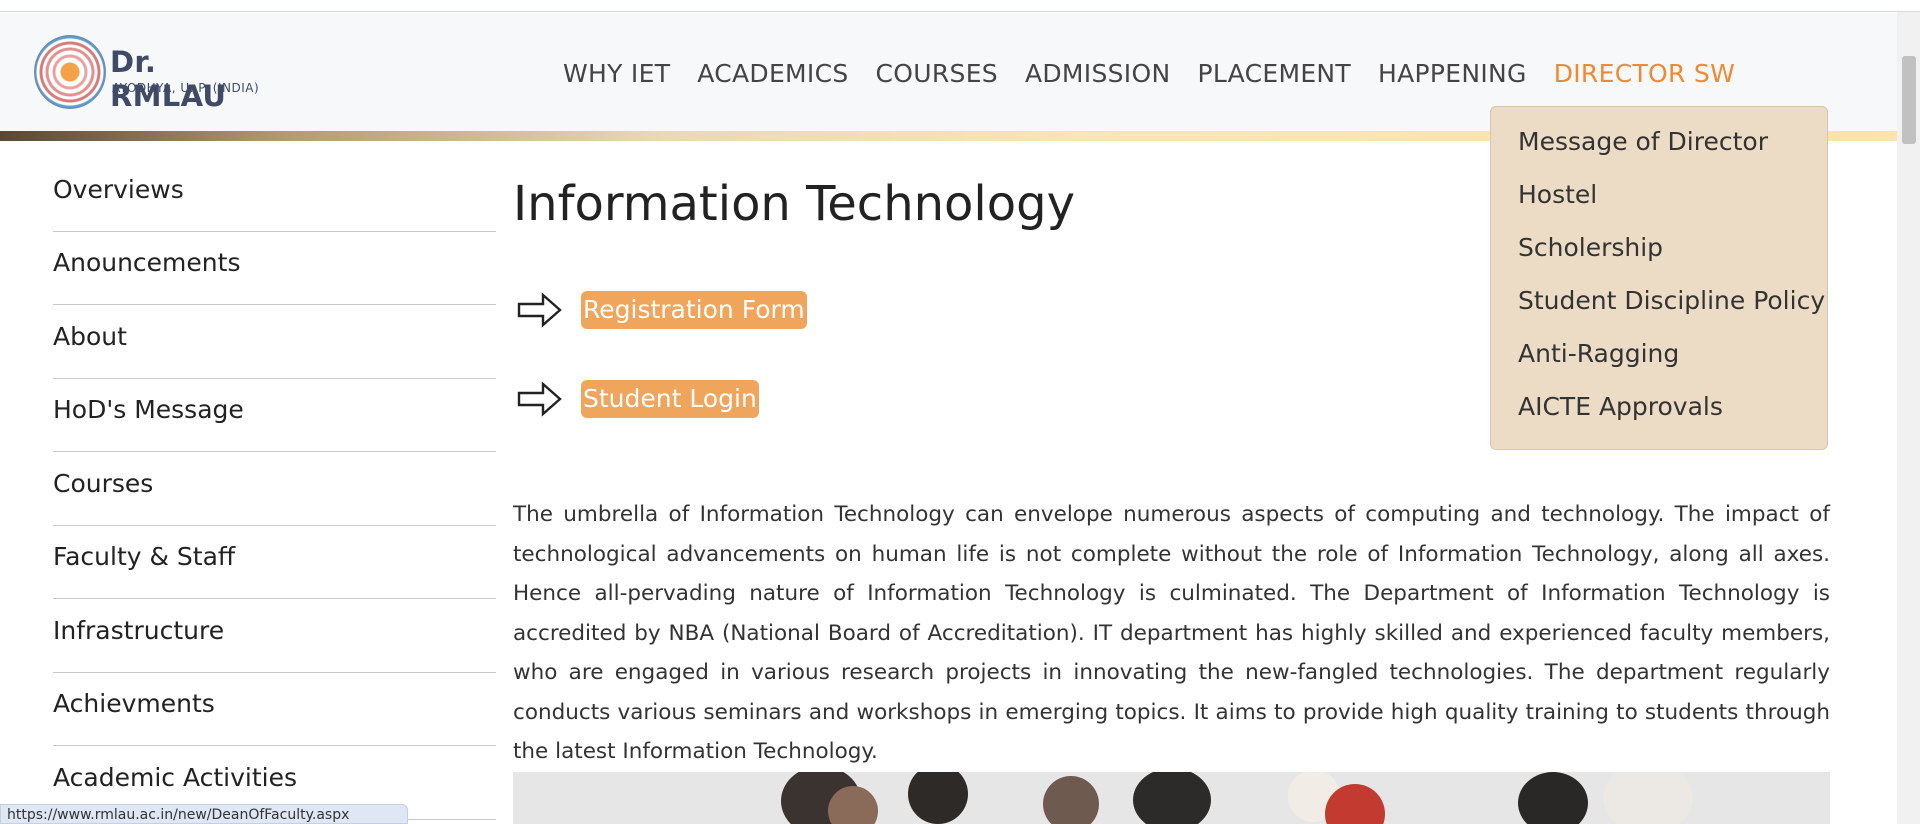 The image size is (1920, 824). I want to click on sidebar-item-label: Achievments, so click(134, 704).